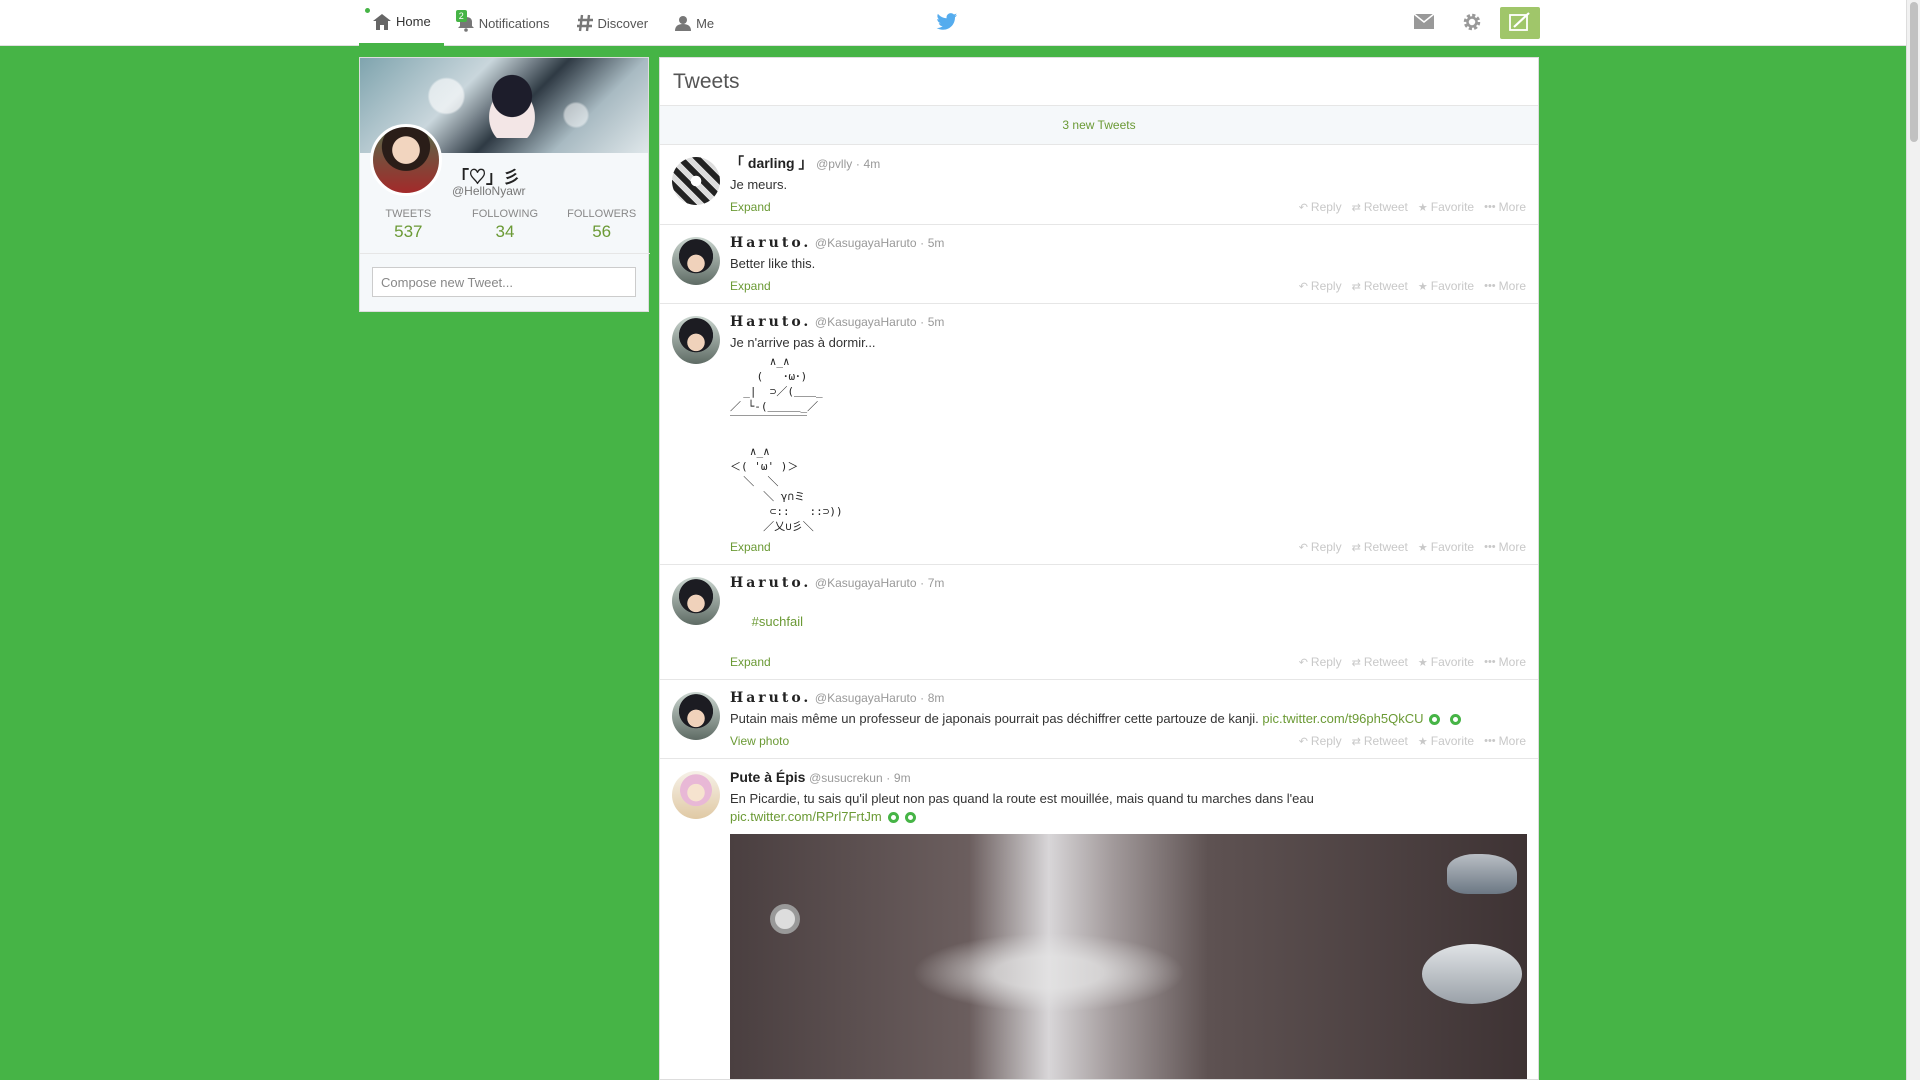 The width and height of the screenshot is (1920, 1080). I want to click on stat-following: FOLLOWING 34, so click(505, 225).